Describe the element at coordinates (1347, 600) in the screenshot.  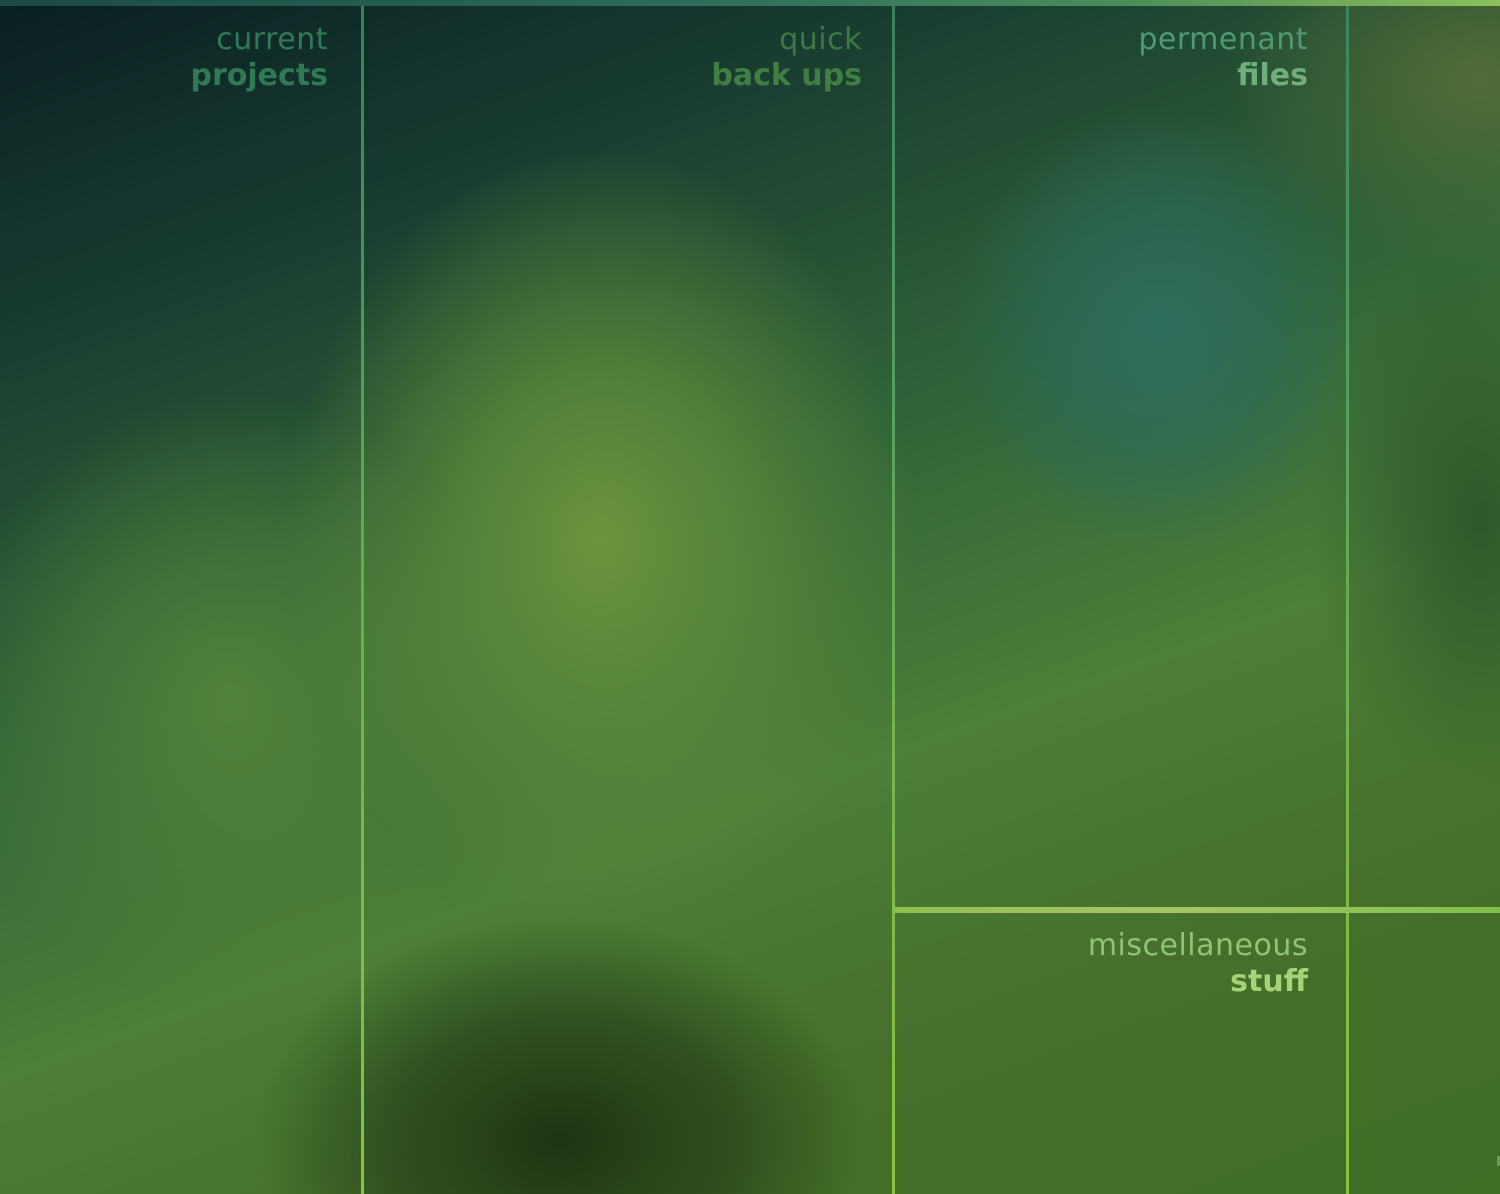
I see `divider-files-right` at that location.